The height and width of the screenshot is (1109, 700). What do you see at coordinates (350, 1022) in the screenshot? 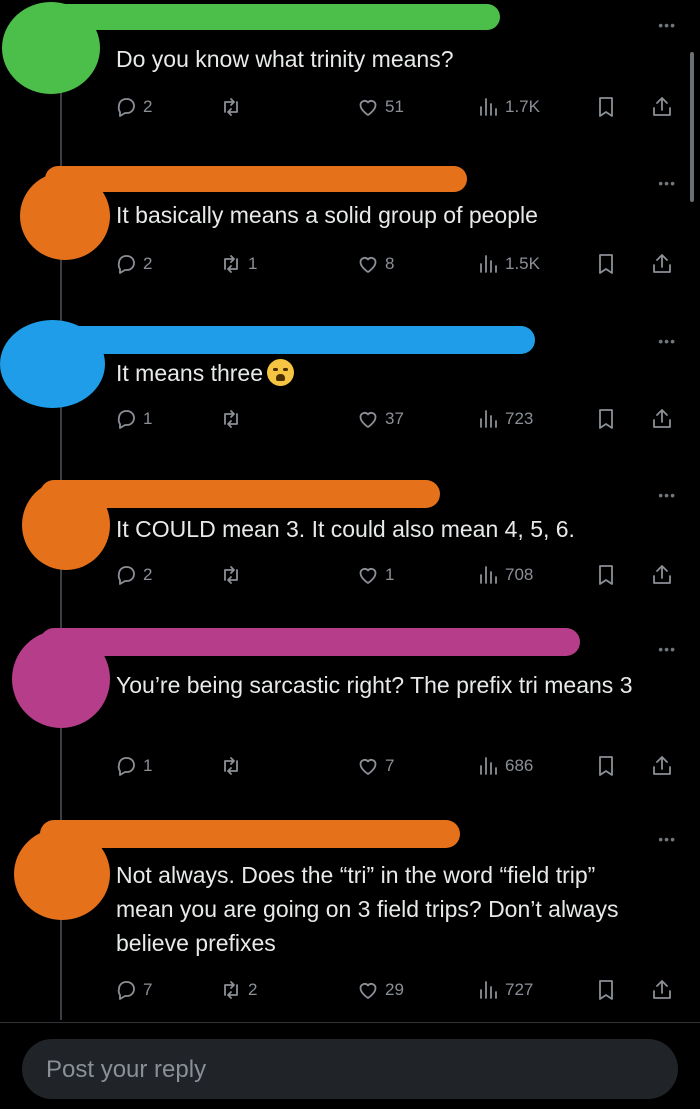
I see `divider` at bounding box center [350, 1022].